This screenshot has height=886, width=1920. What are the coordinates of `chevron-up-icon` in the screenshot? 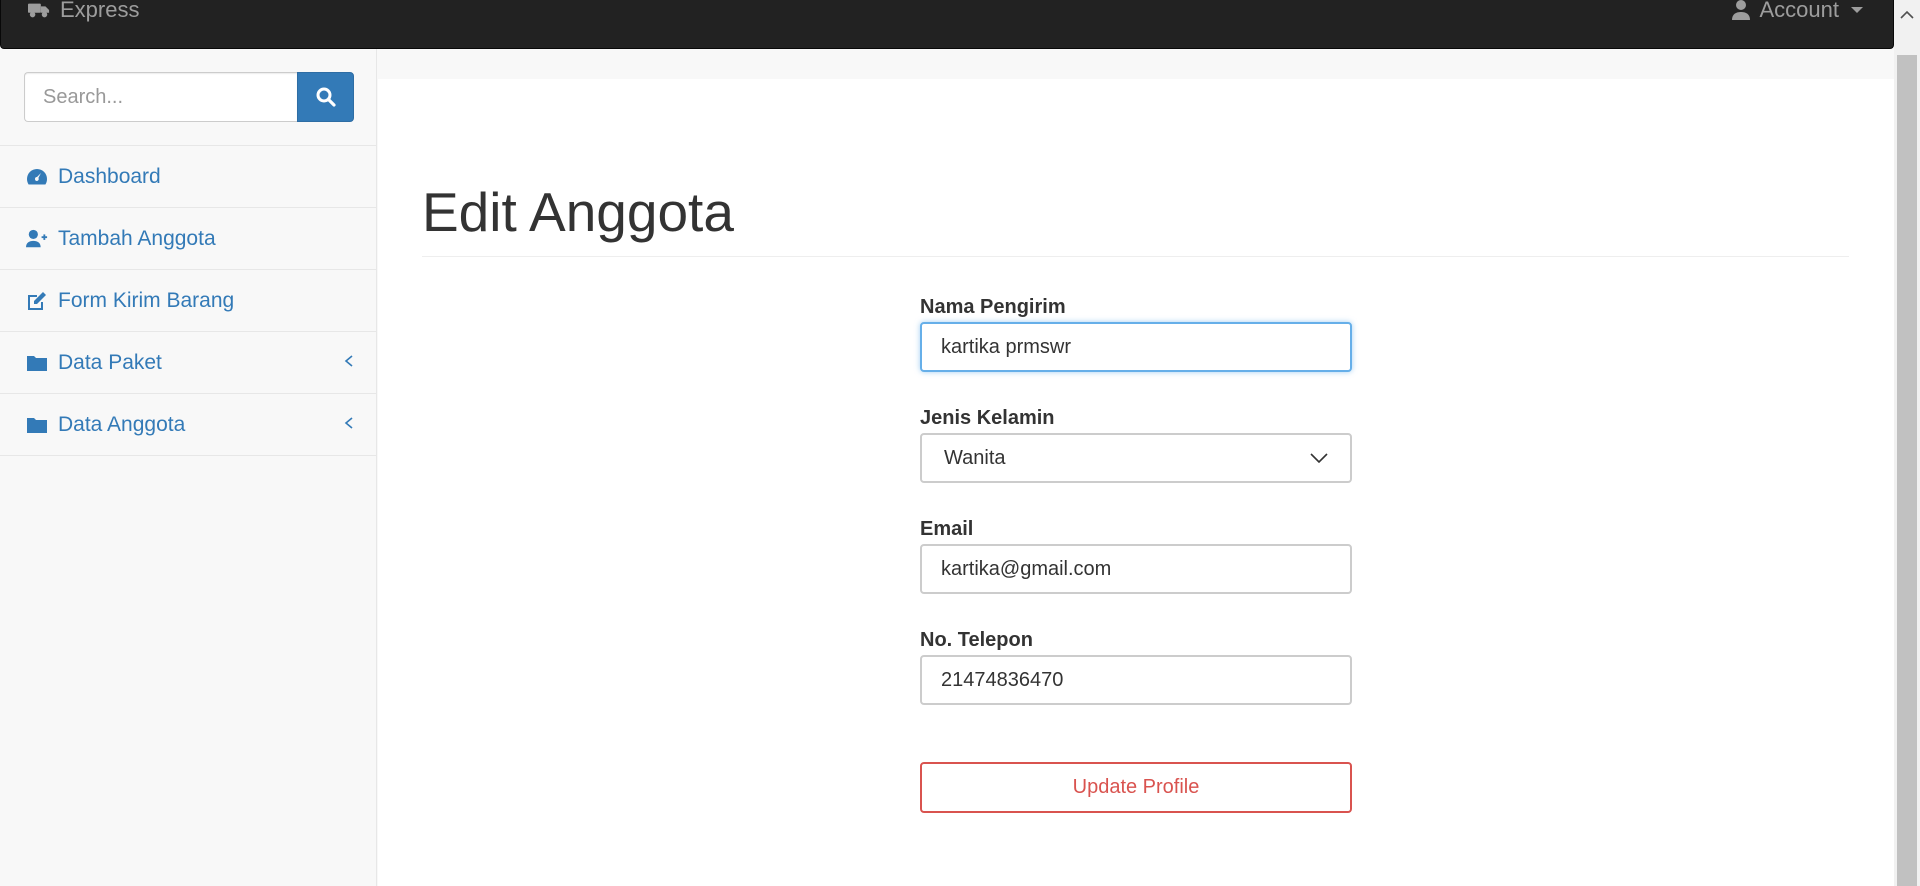 It's located at (1907, 14).